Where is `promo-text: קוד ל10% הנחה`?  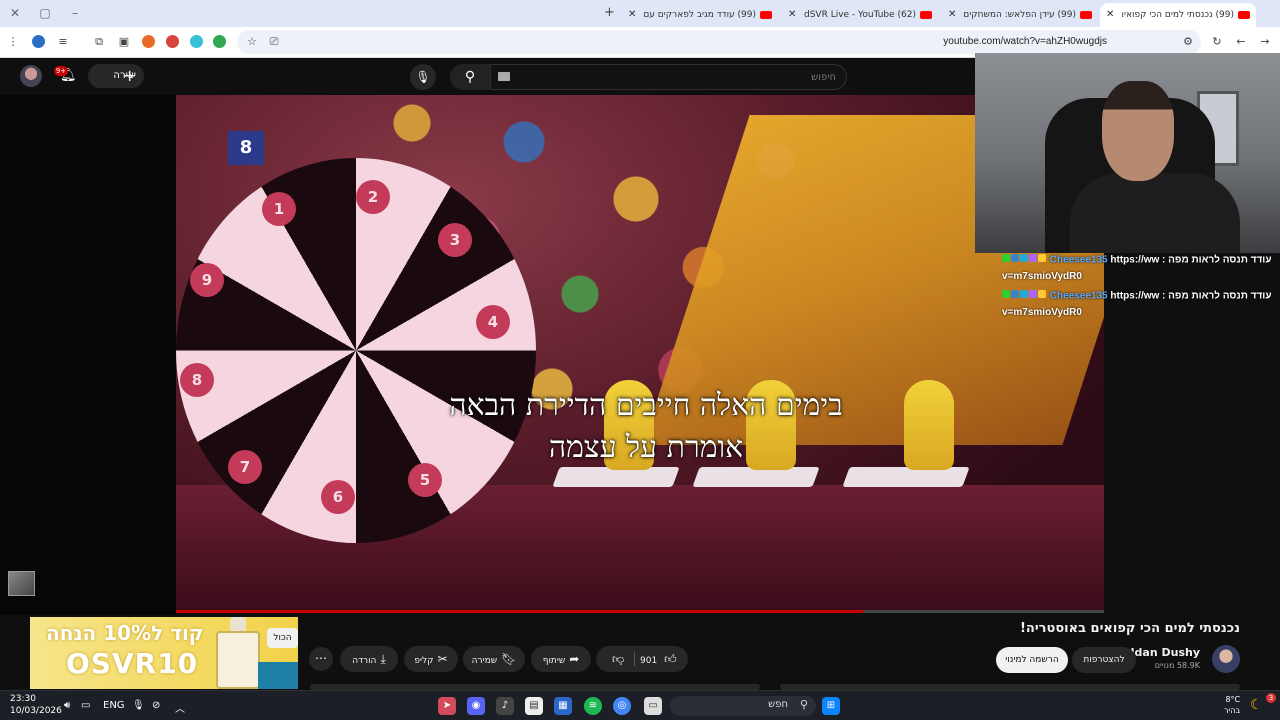 promo-text: קוד ל10% הנחה is located at coordinates (125, 633).